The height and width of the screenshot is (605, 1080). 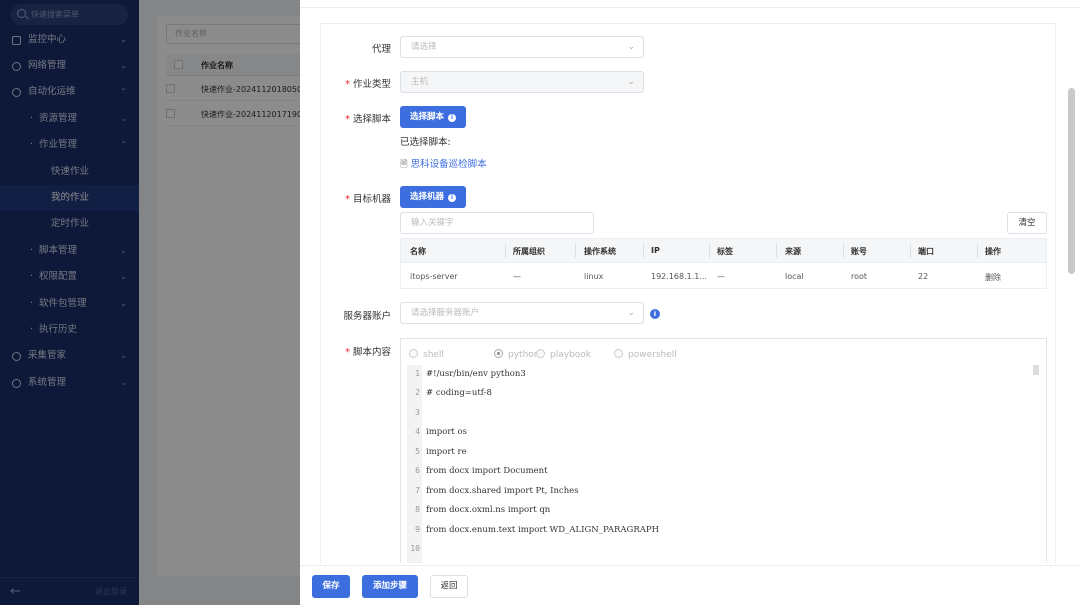 What do you see at coordinates (417, 529) in the screenshot?
I see `line-number: 9` at bounding box center [417, 529].